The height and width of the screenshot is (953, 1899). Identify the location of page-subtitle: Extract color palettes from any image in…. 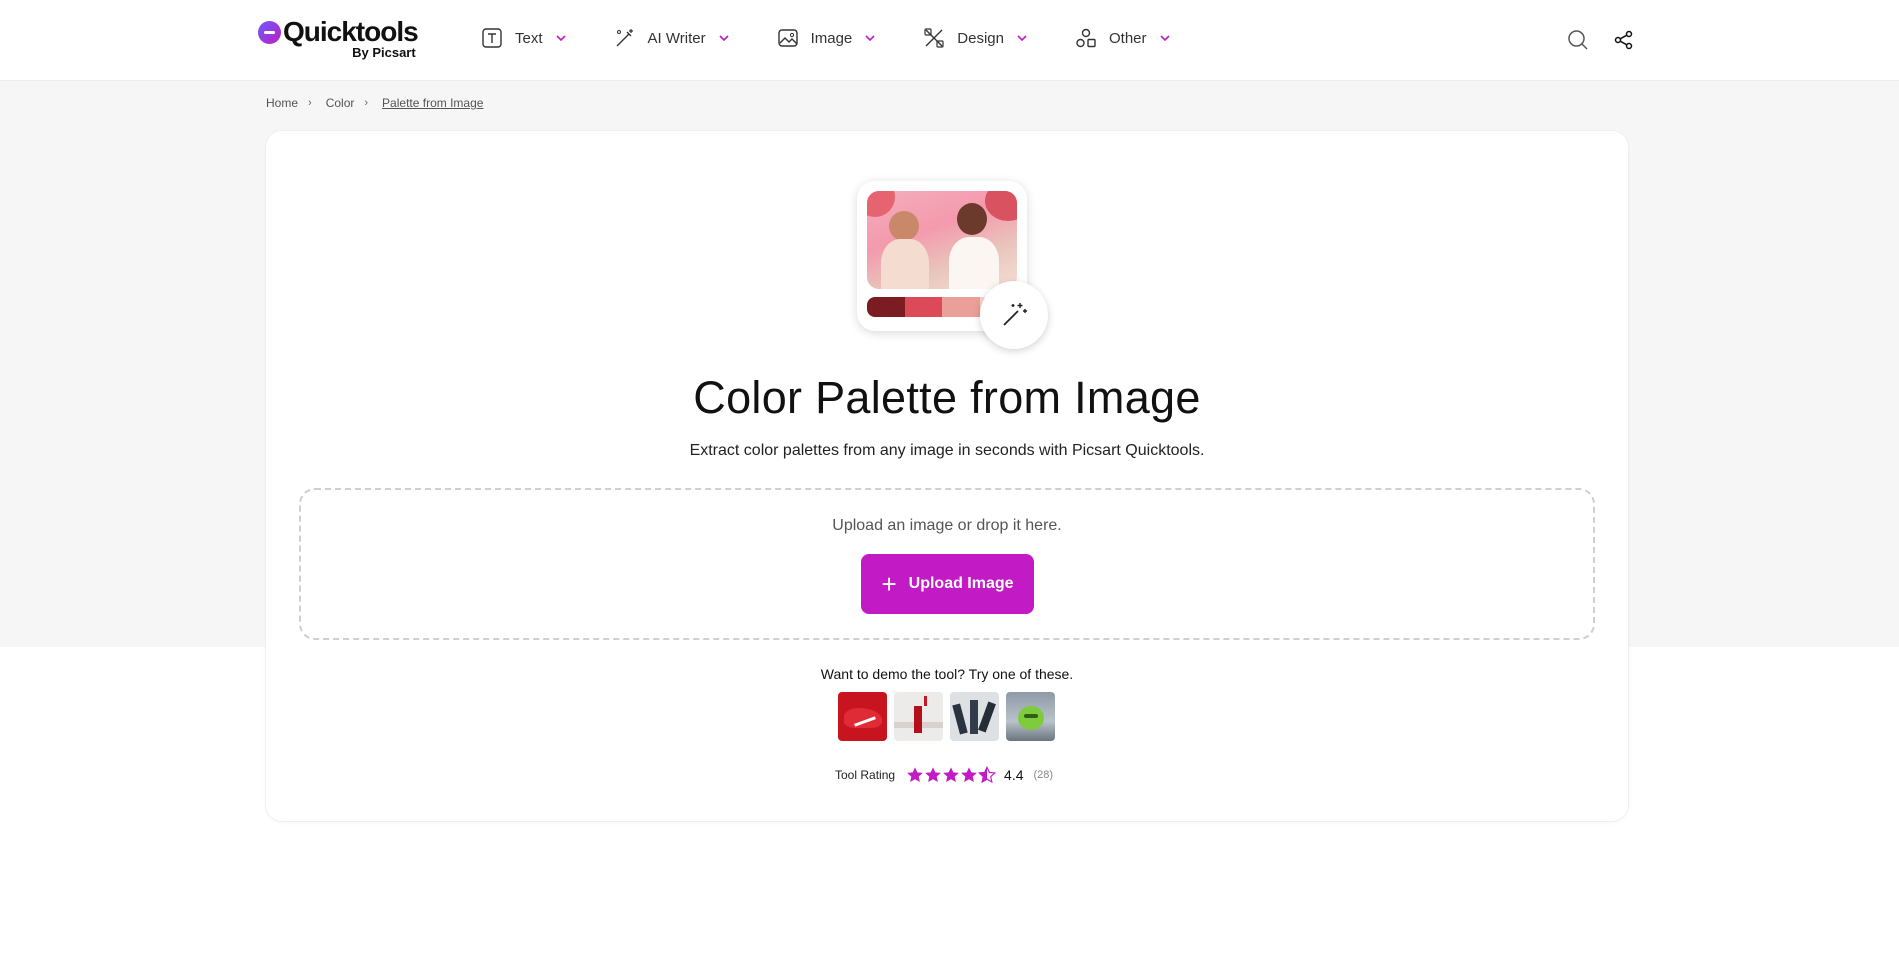
(947, 450).